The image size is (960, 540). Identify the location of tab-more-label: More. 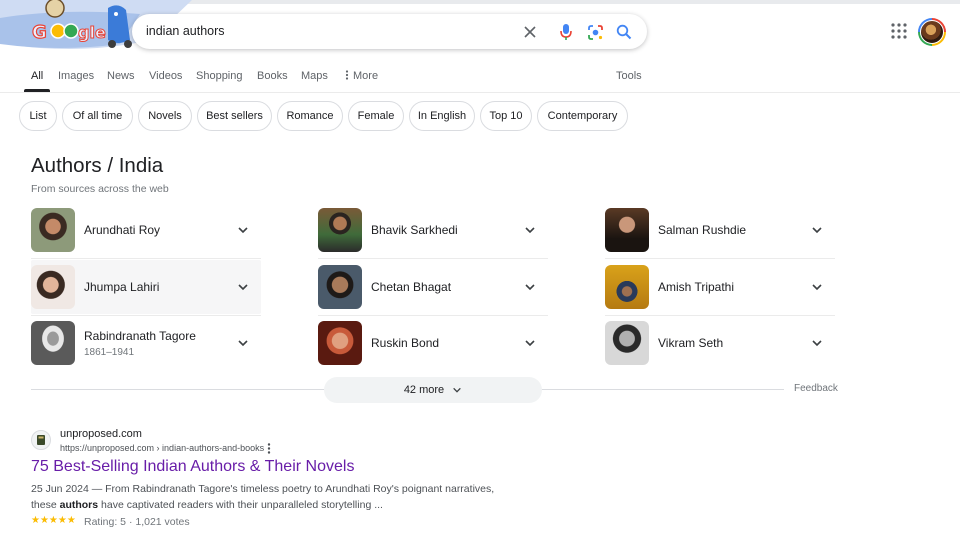
(366, 76).